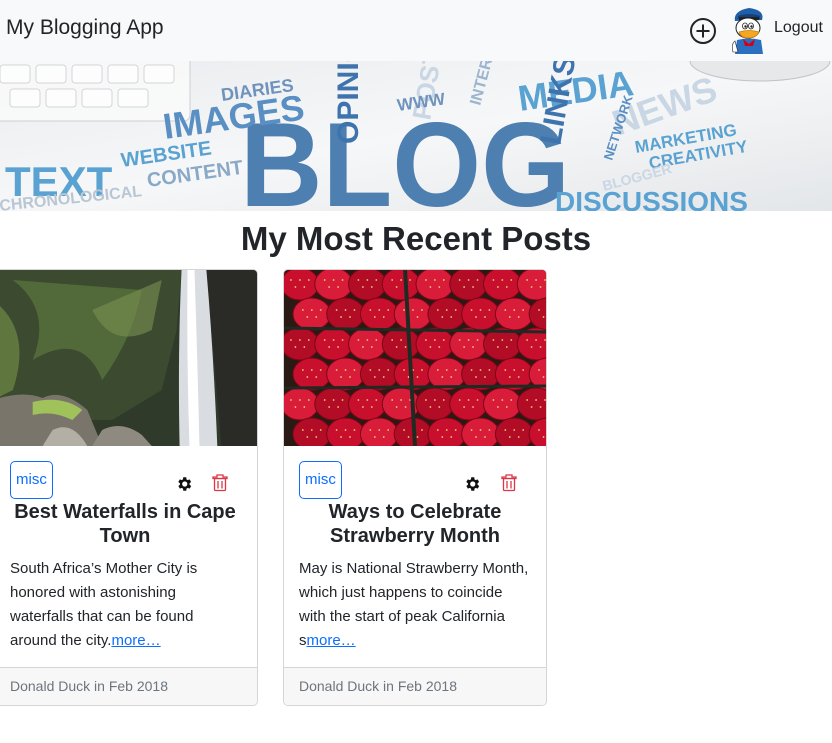  Describe the element at coordinates (125, 524) in the screenshot. I see `post-title: Best Waterfalls in Cape Town` at that location.